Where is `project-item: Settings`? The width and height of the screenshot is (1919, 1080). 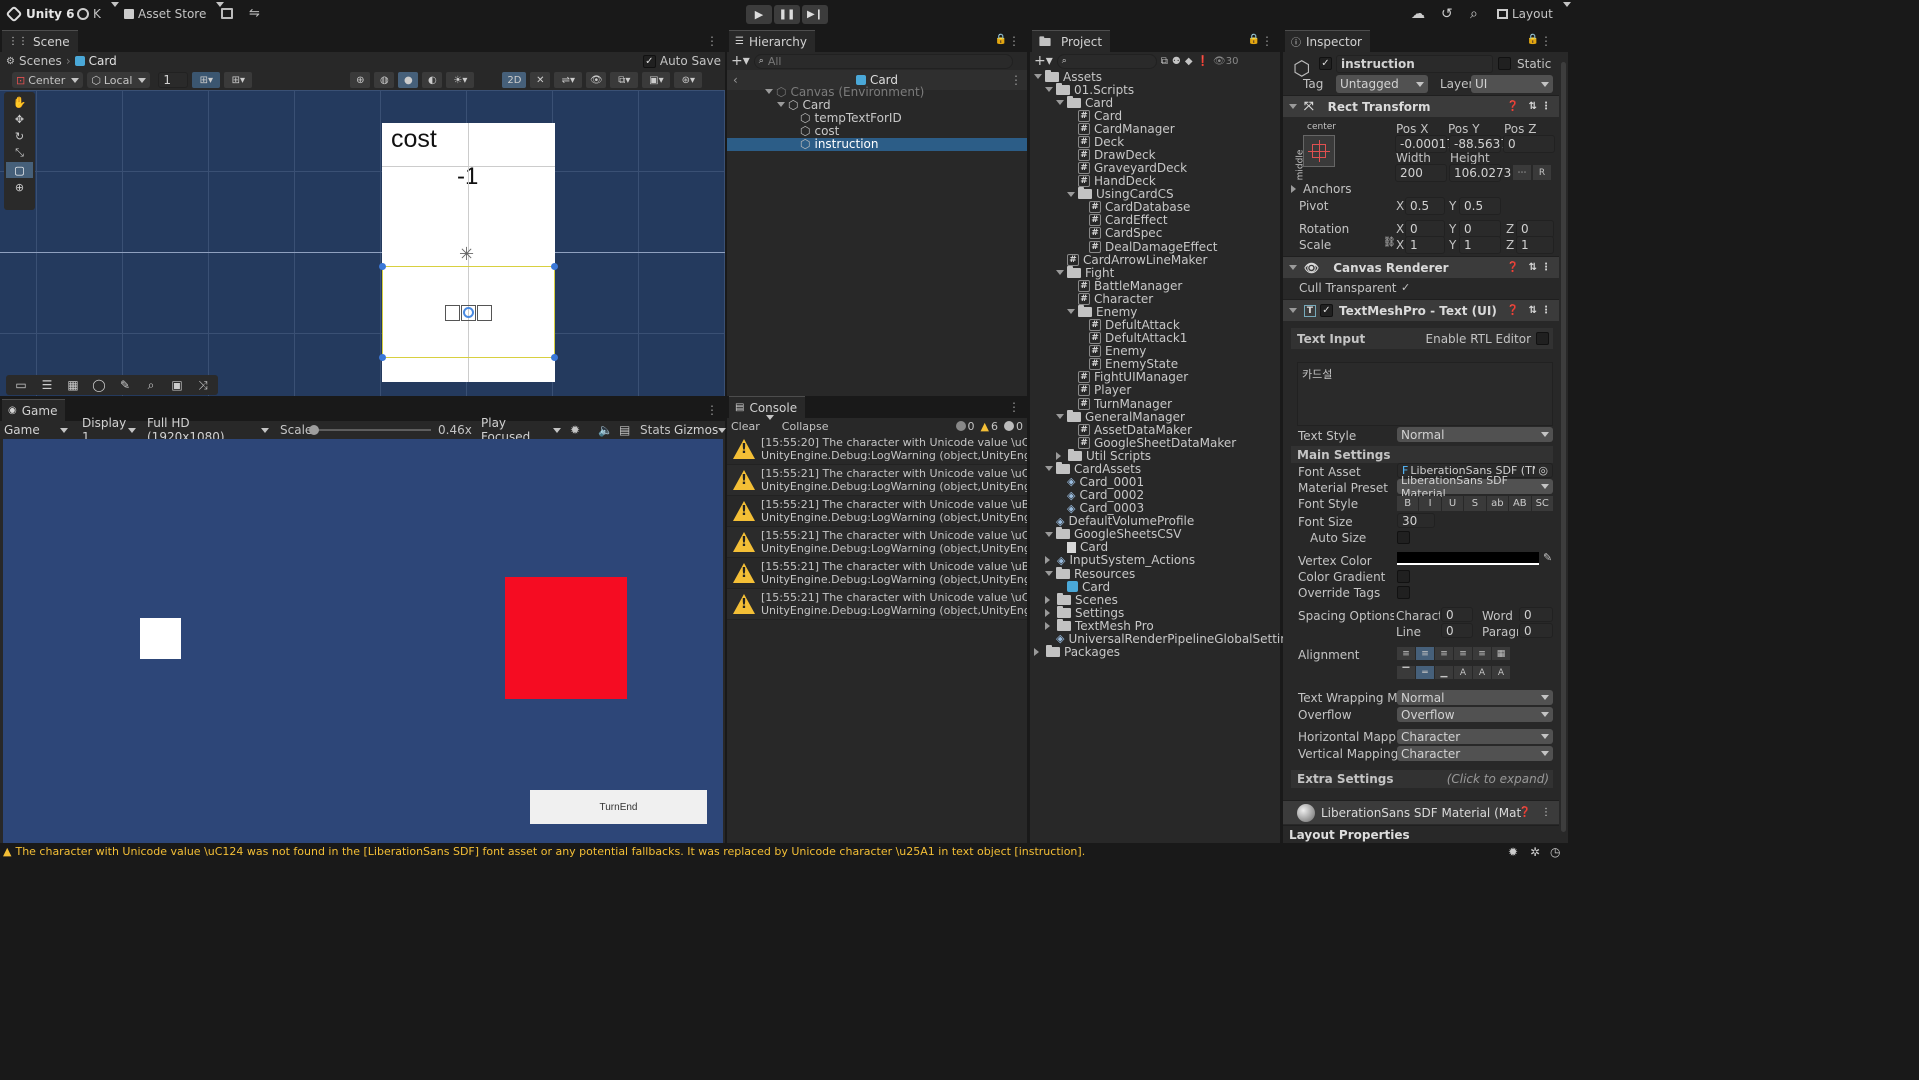
project-item: Settings is located at coordinates (1084, 612).